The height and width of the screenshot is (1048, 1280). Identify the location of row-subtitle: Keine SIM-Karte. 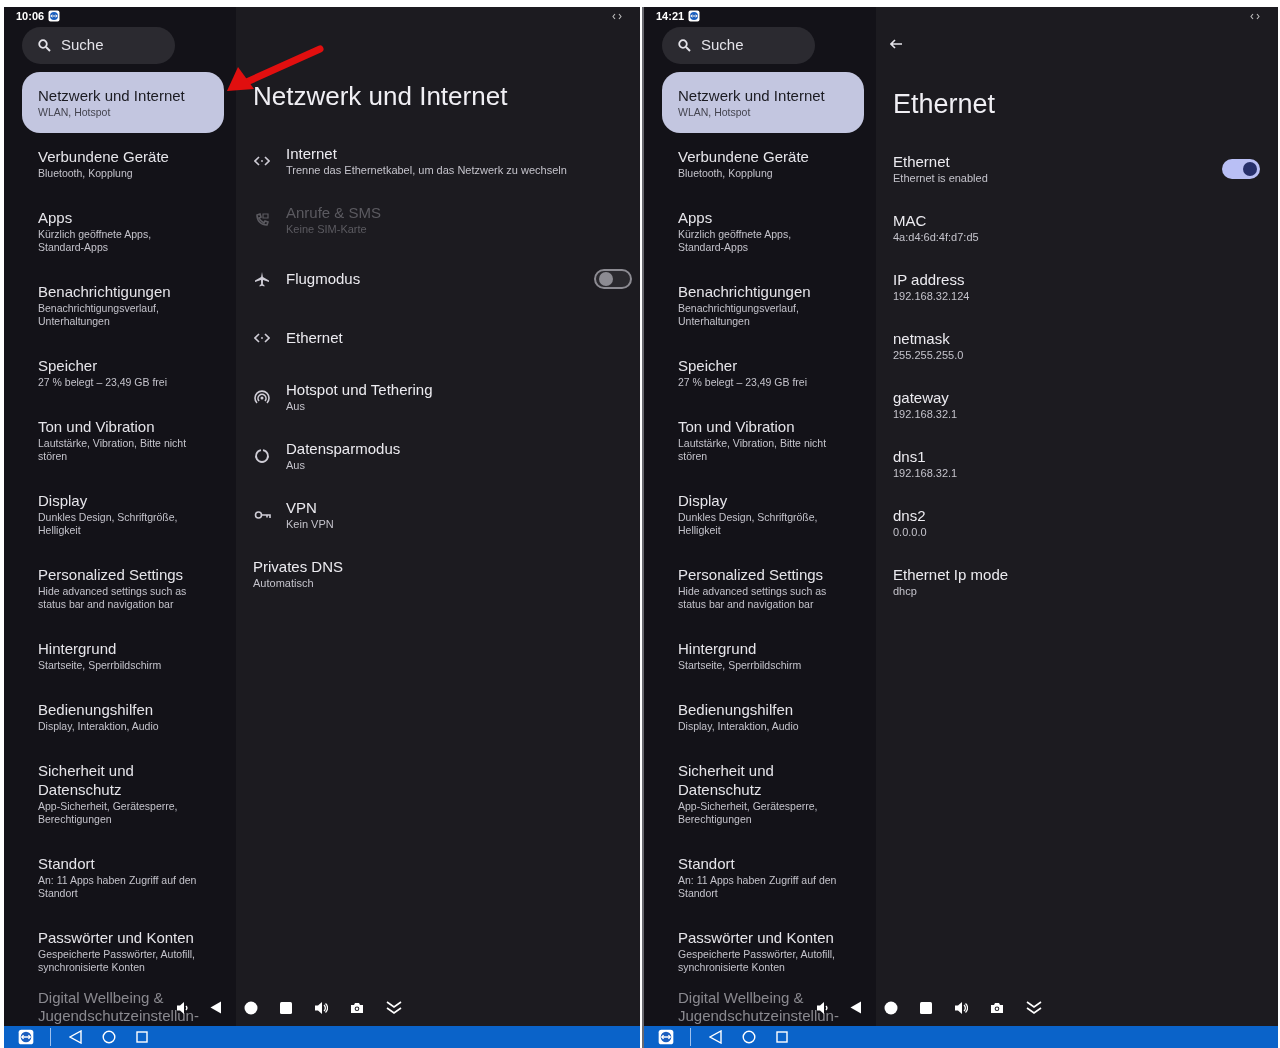
(327, 229).